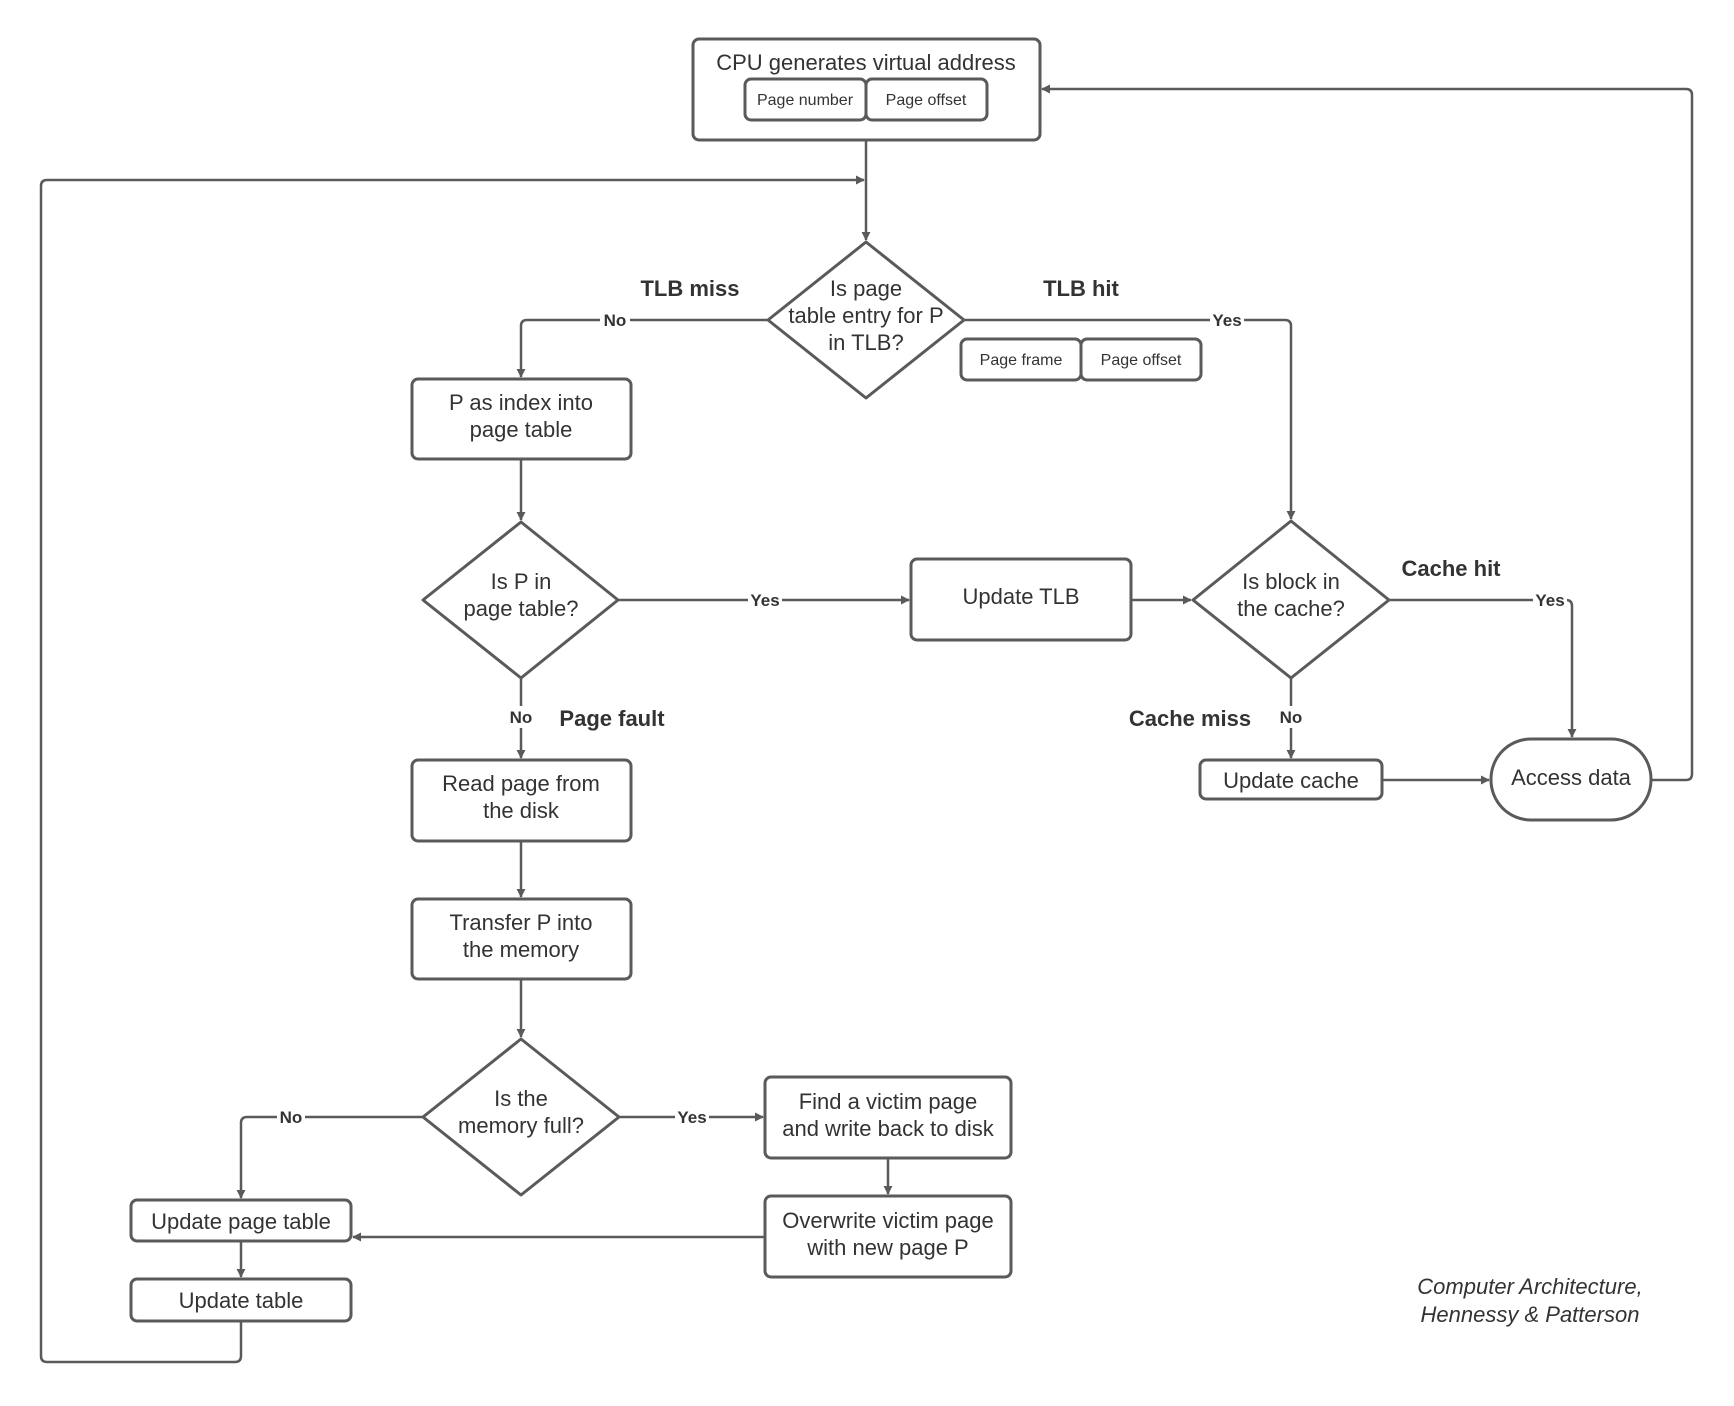  I want to click on find-victim-line-1: Find a victim page, so click(888, 1101).